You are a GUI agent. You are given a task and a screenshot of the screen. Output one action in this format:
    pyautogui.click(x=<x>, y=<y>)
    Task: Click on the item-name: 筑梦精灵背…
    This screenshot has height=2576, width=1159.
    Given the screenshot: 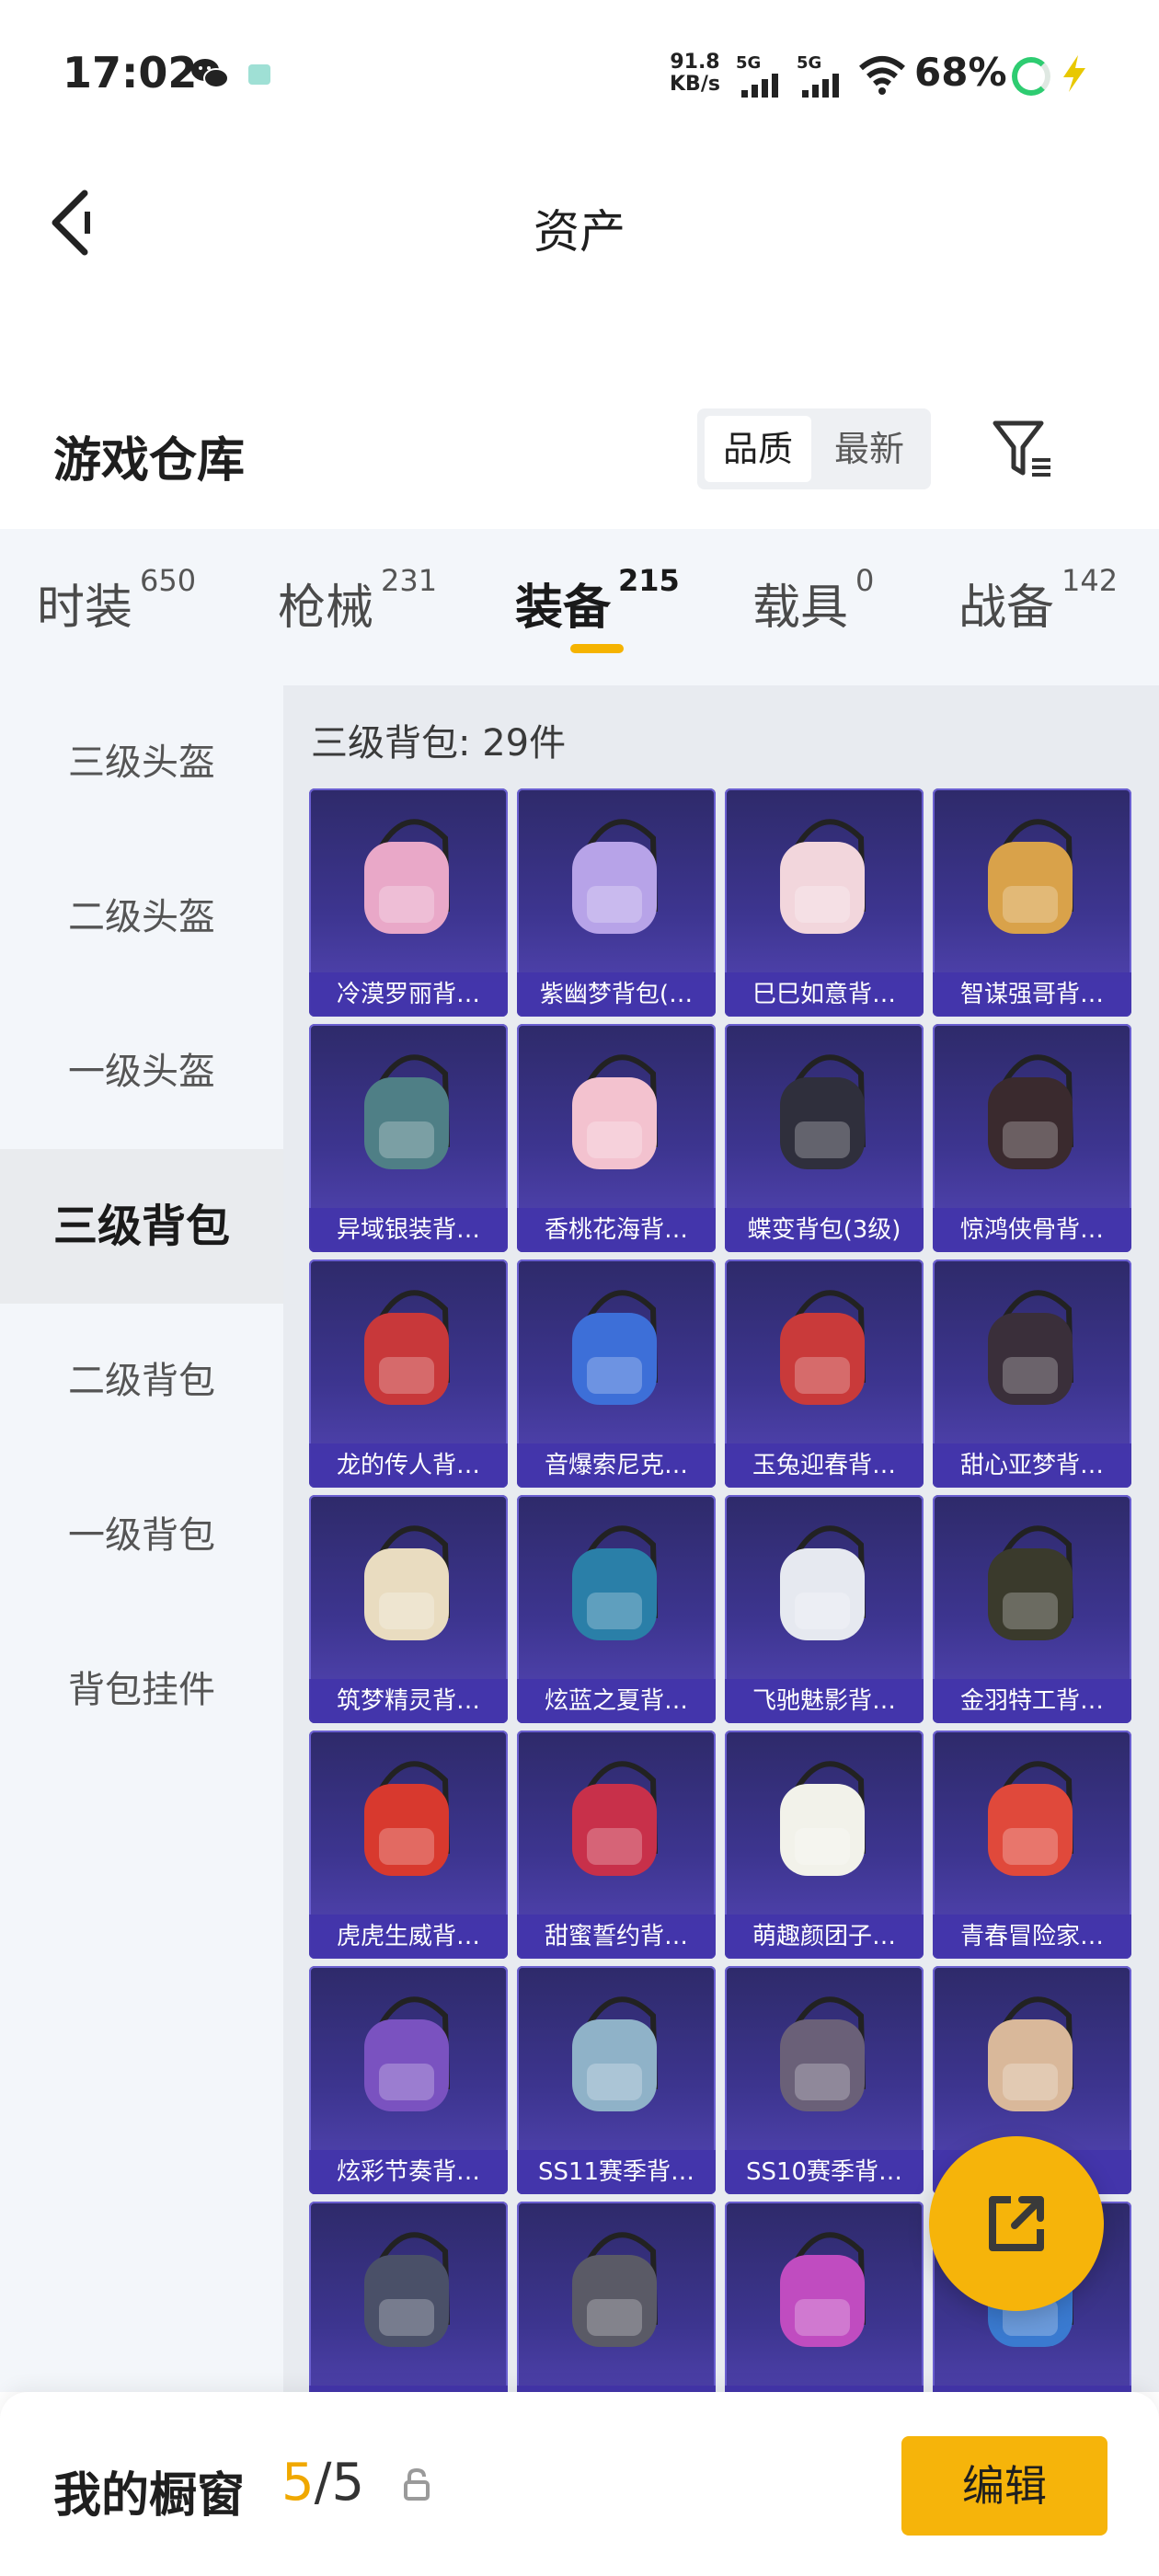 What is the action you would take?
    pyautogui.click(x=408, y=1701)
    